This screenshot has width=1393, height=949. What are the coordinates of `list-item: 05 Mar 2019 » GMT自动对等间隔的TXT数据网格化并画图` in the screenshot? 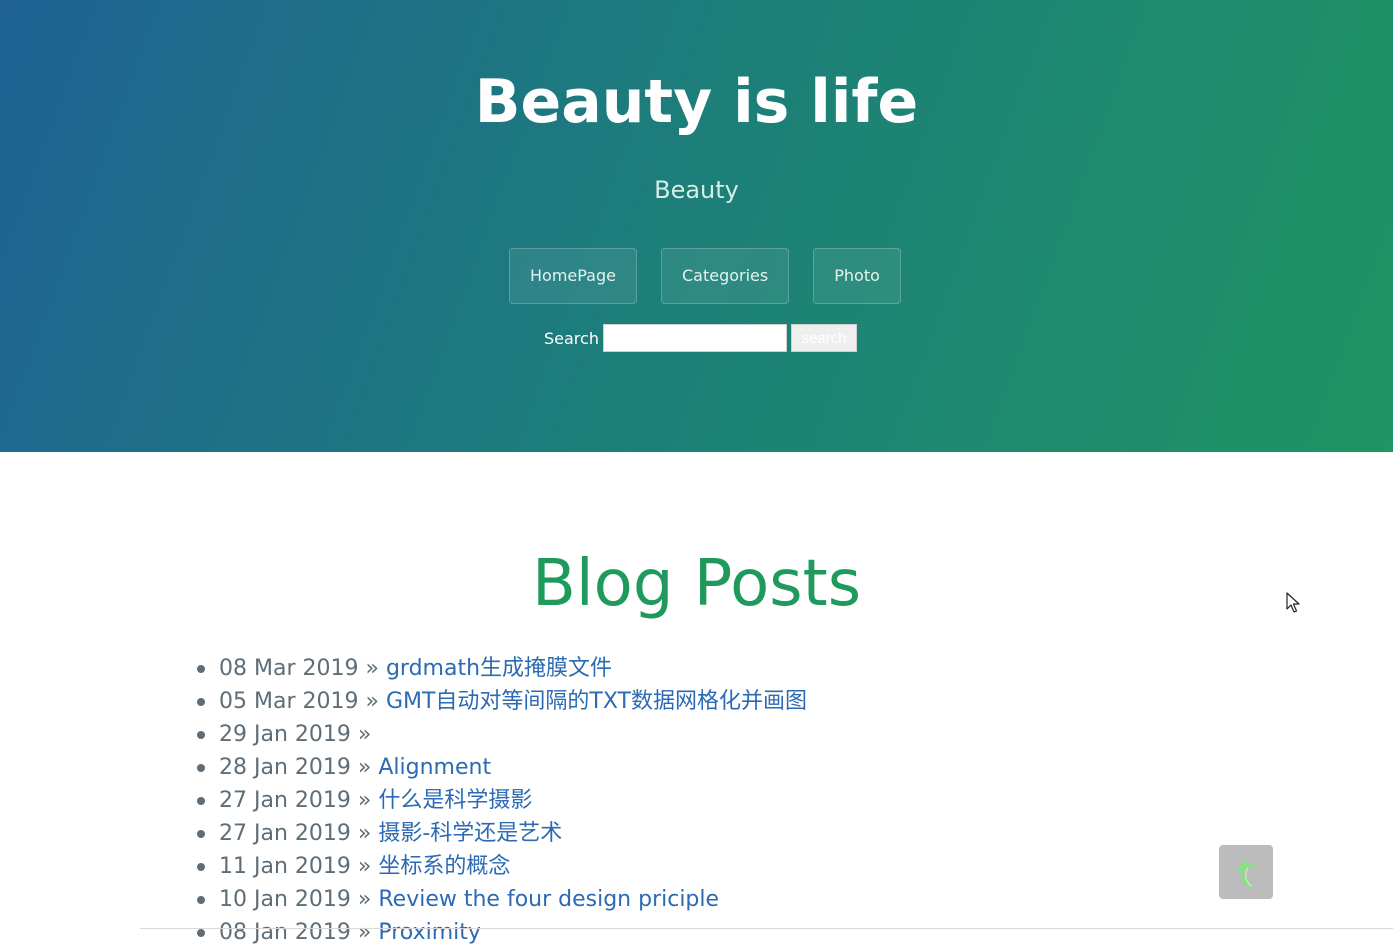 It's located at (502, 701).